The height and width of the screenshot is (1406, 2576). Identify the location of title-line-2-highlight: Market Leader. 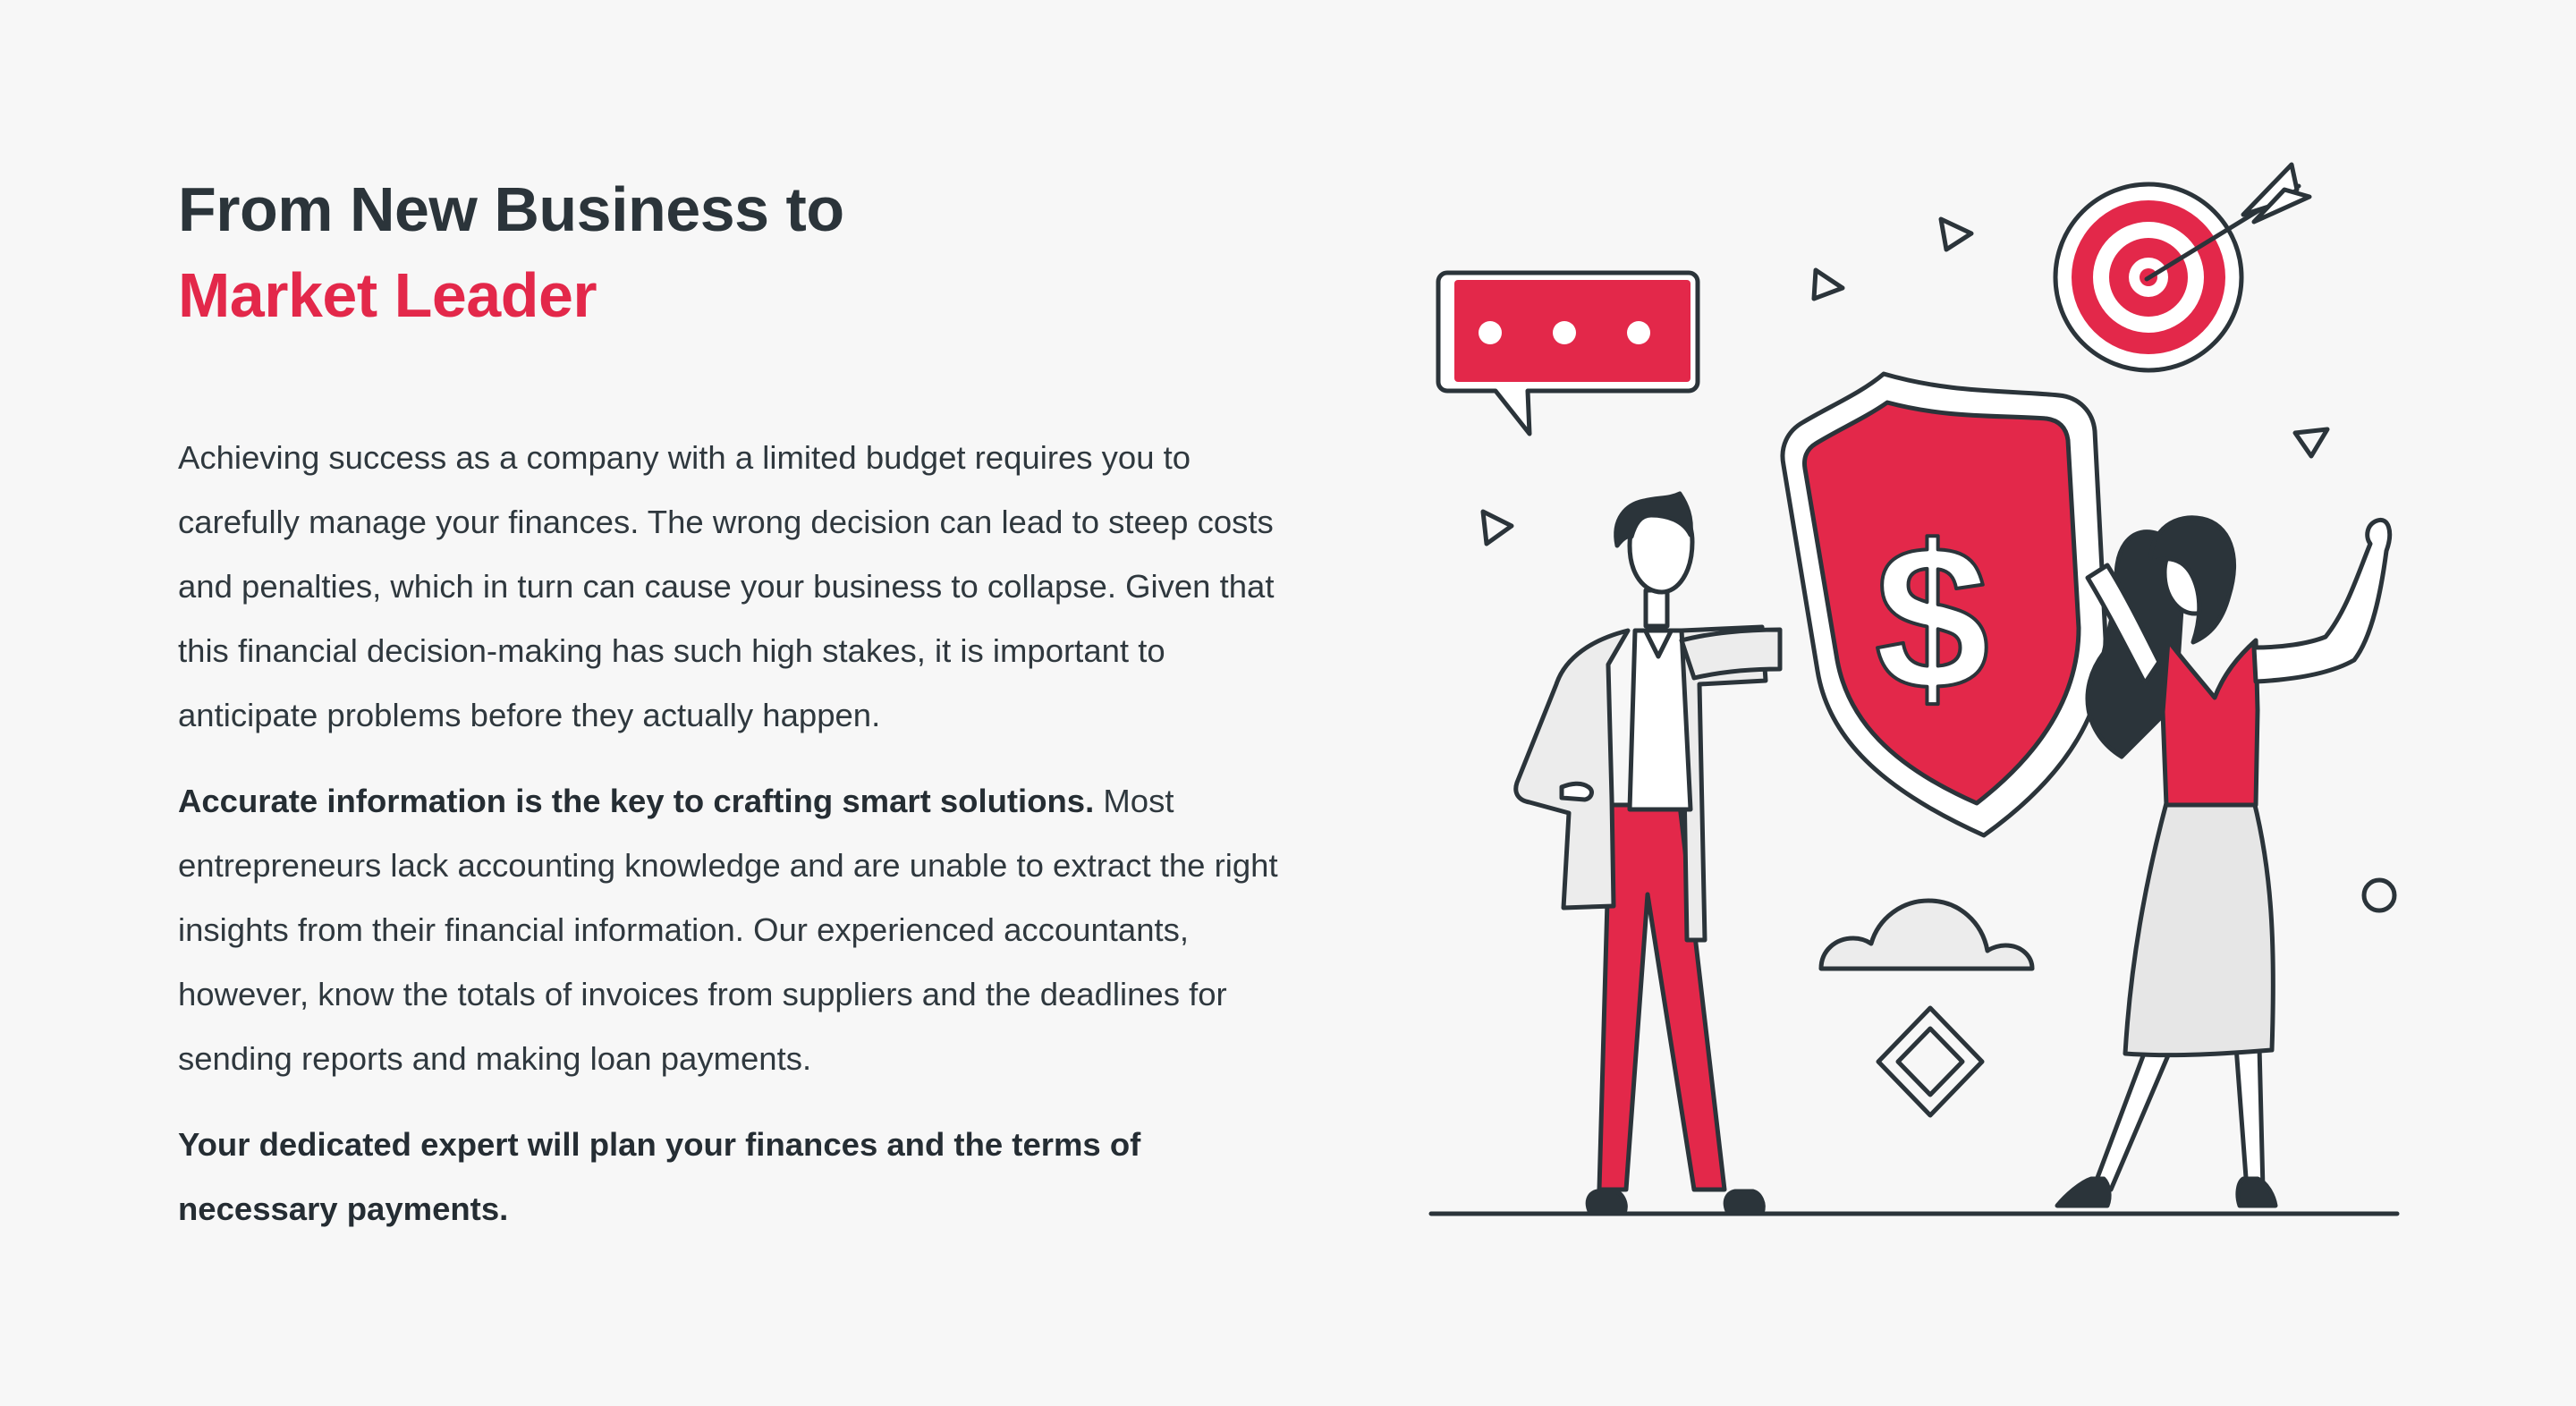
(387, 295).